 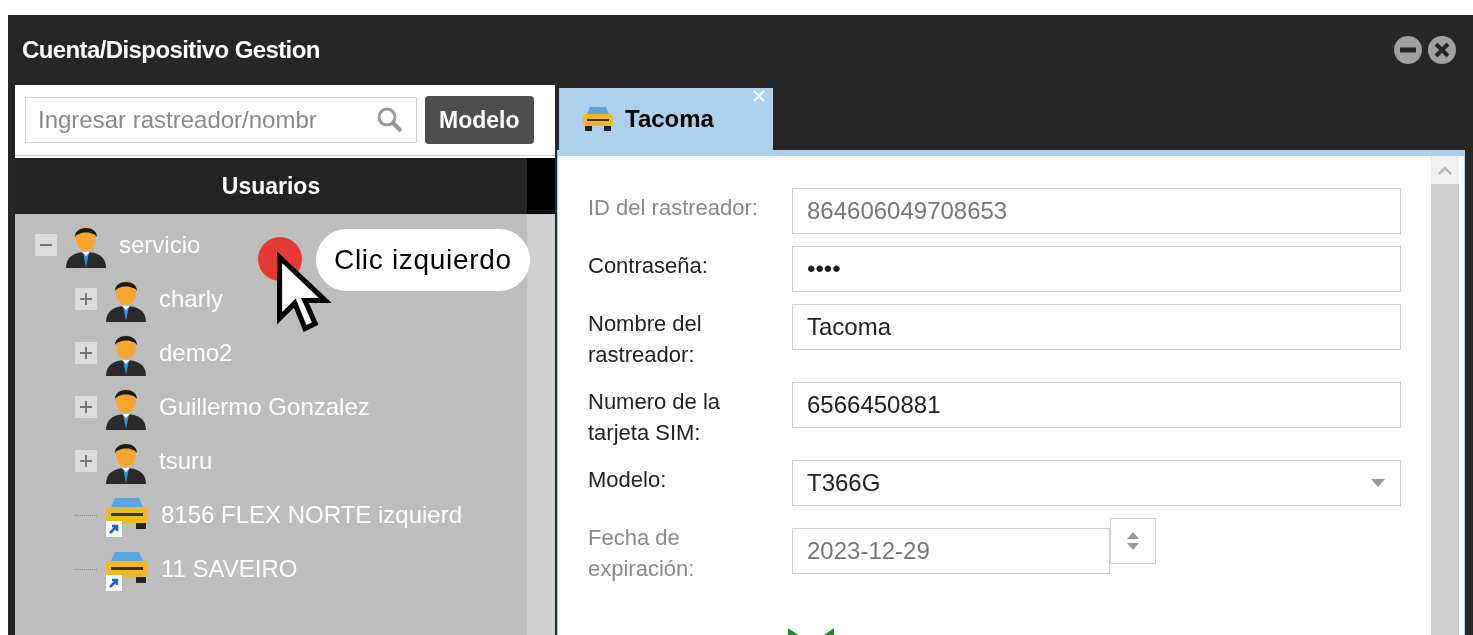 What do you see at coordinates (271, 186) in the screenshot?
I see `tree-header: Usuarios` at bounding box center [271, 186].